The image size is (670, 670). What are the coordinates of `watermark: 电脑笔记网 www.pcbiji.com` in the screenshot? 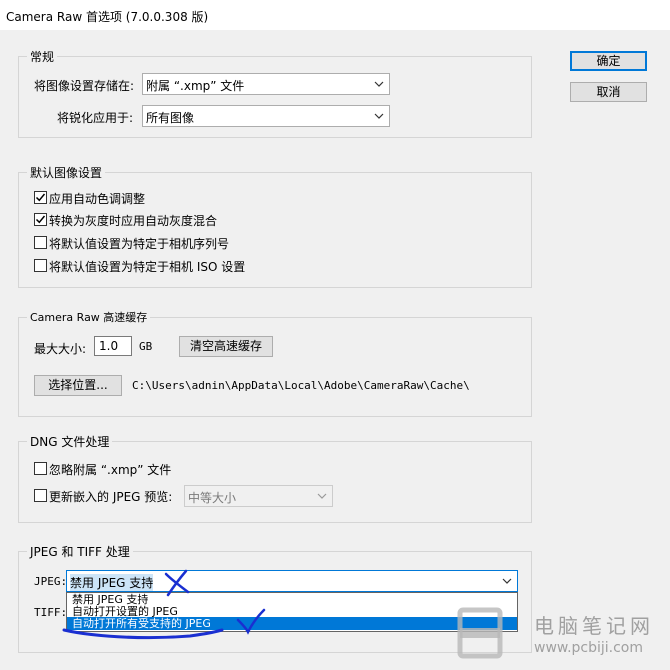 It's located at (561, 620).